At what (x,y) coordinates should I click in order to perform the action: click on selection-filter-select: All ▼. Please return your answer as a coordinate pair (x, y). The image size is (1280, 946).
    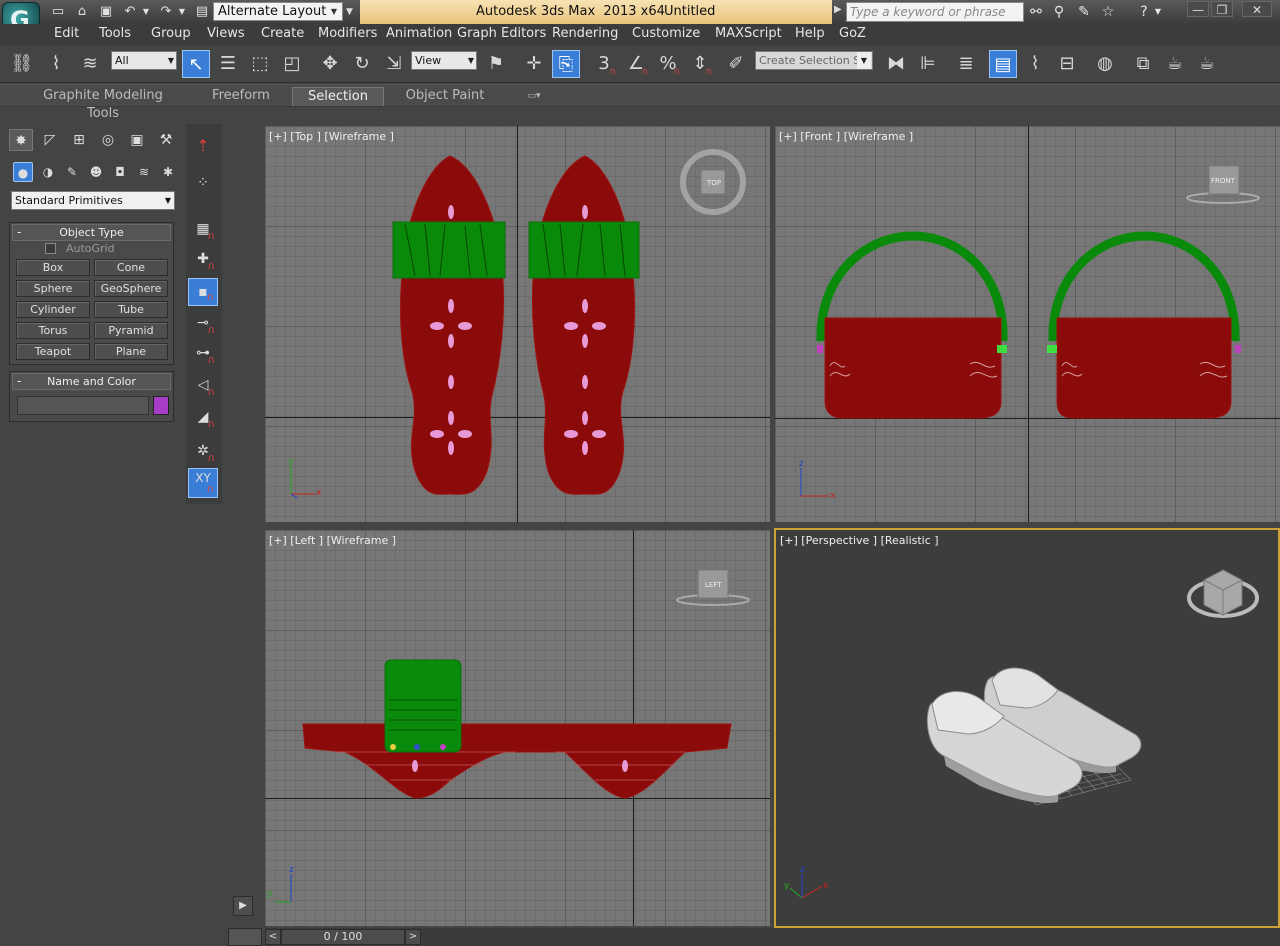
    Looking at the image, I should click on (144, 60).